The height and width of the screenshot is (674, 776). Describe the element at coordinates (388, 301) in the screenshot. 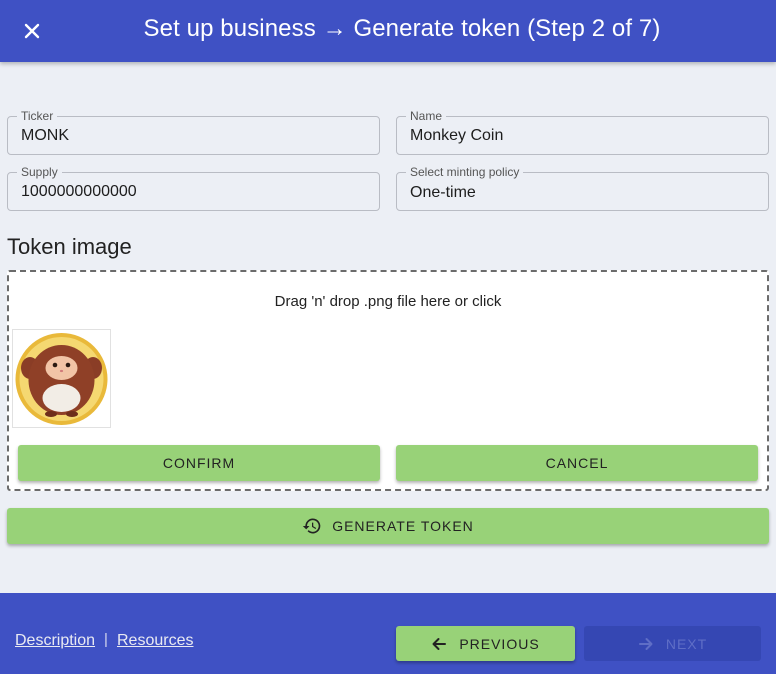

I see `dropzone-instructions: Drag 'n' drop .png file here or click` at that location.